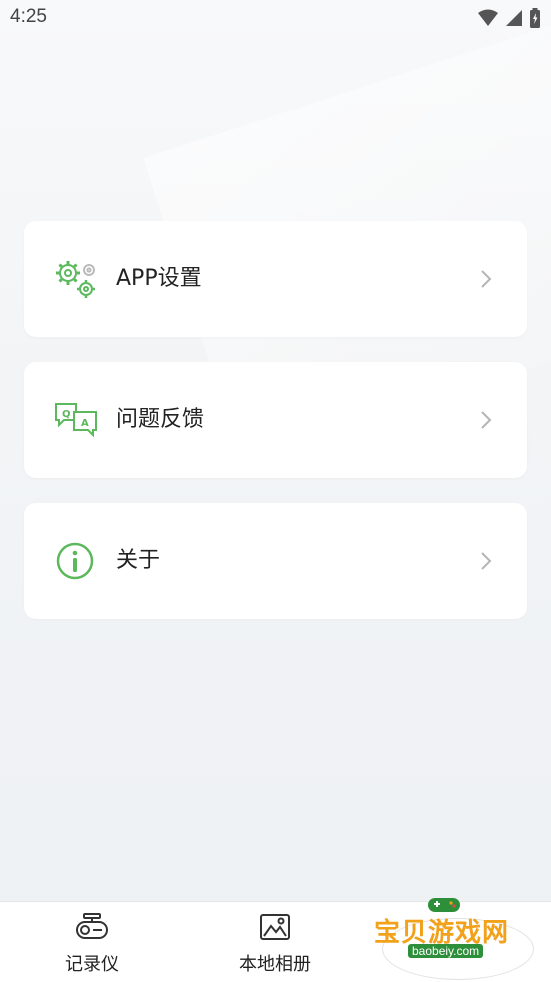 The height and width of the screenshot is (982, 551). Describe the element at coordinates (159, 278) in the screenshot. I see `app-settings-label: APP设置` at that location.